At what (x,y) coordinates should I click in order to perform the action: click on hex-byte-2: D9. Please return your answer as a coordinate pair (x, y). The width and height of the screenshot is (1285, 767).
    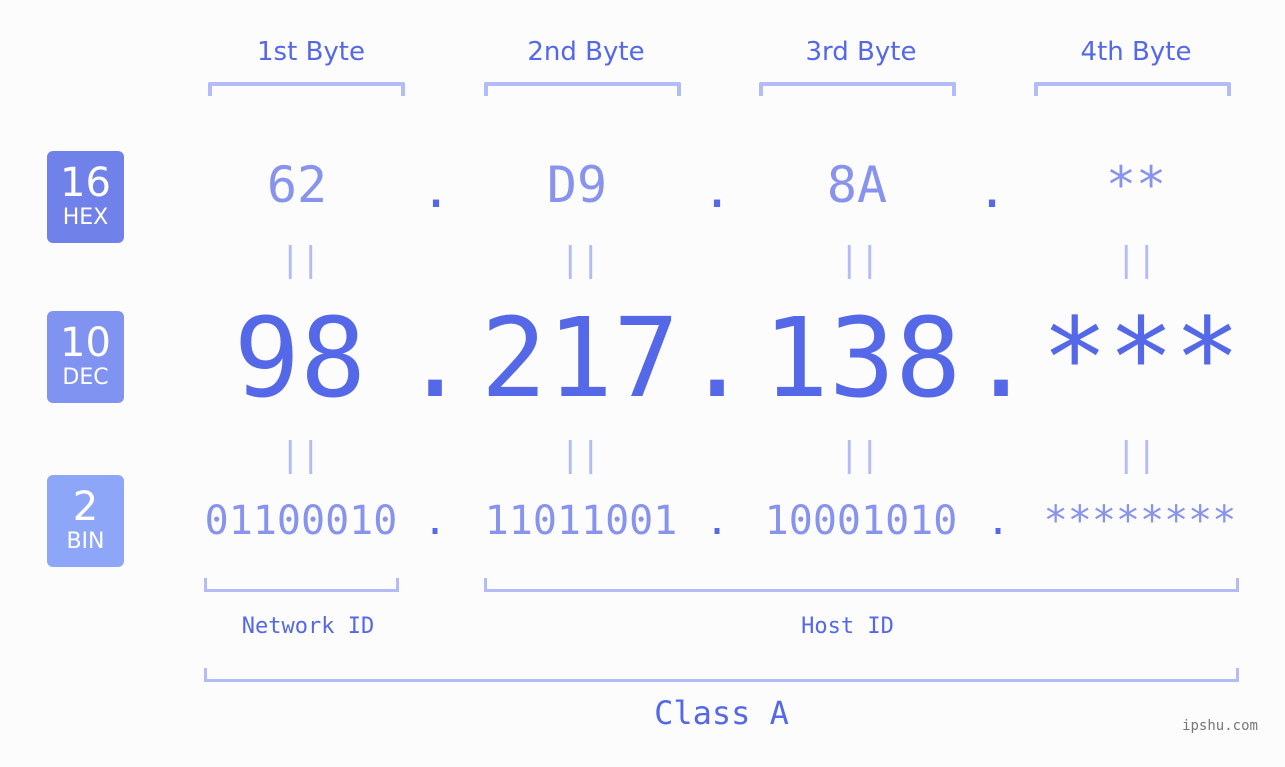
    Looking at the image, I should click on (577, 185).